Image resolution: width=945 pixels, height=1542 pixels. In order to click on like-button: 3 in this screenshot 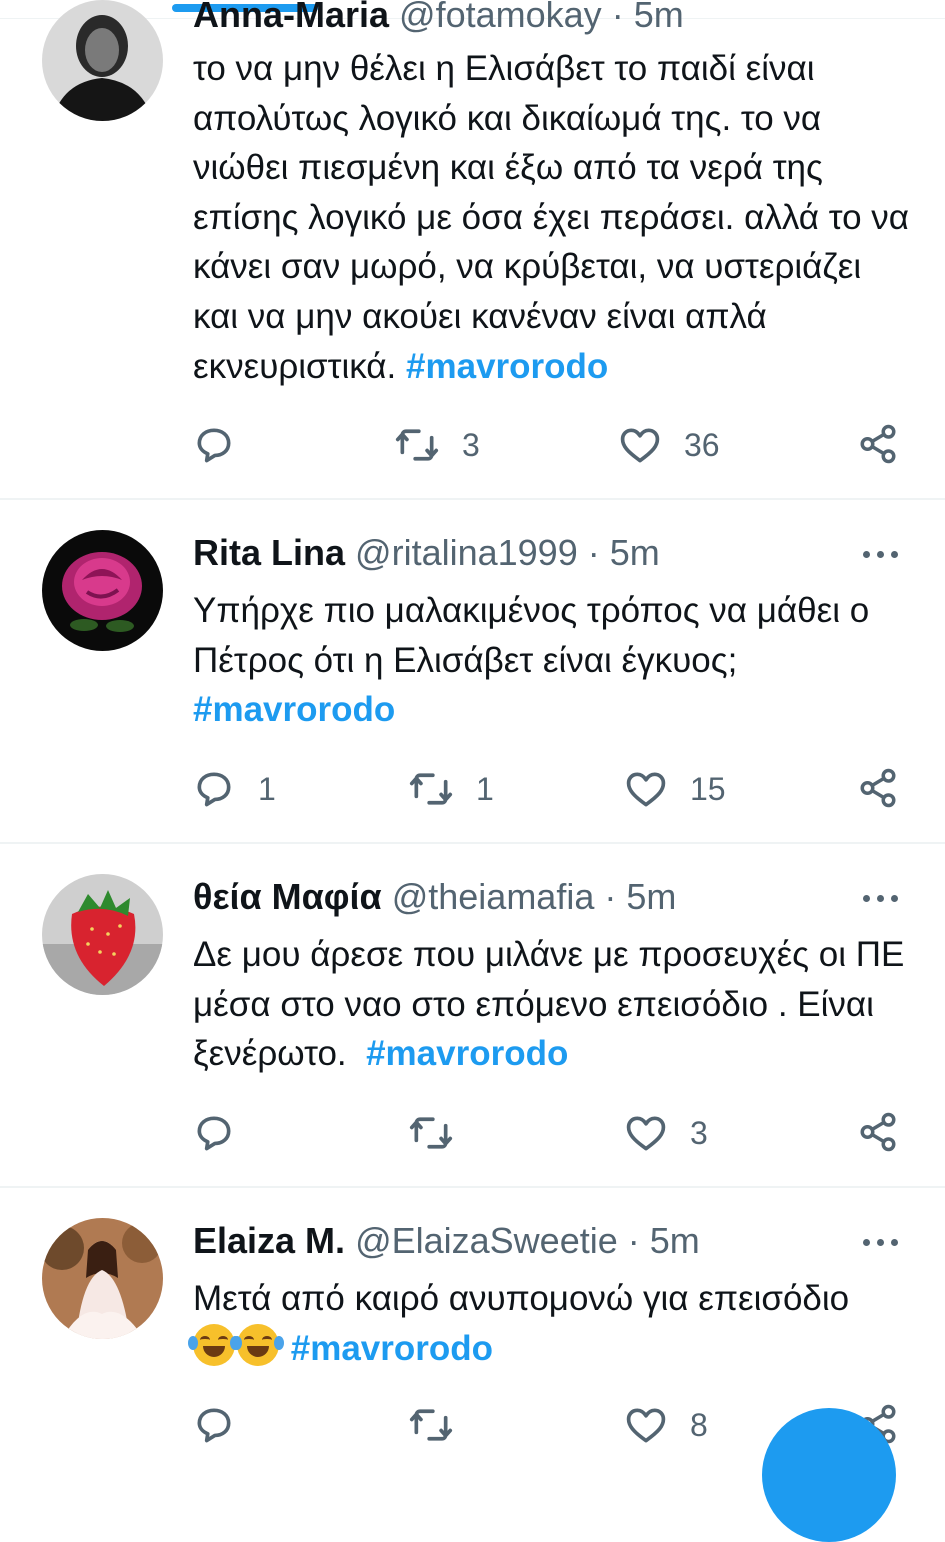, I will do `click(666, 1133)`.